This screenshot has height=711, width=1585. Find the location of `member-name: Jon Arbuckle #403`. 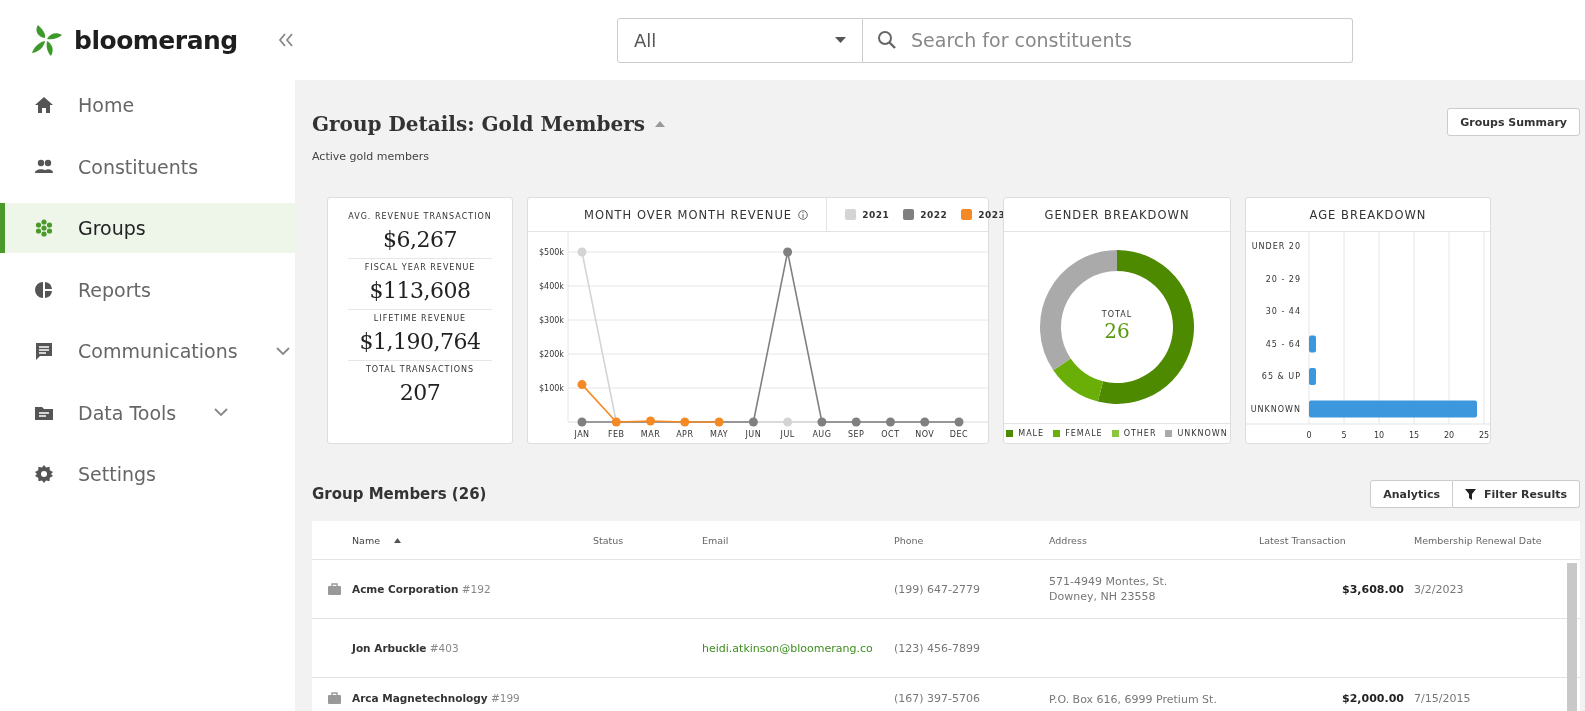

member-name: Jon Arbuckle #403 is located at coordinates (472, 648).